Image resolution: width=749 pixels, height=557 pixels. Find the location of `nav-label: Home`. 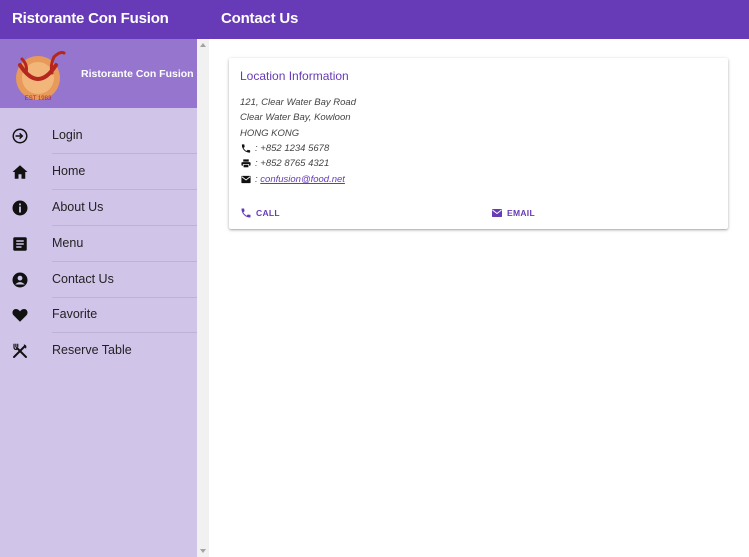

nav-label: Home is located at coordinates (69, 171).